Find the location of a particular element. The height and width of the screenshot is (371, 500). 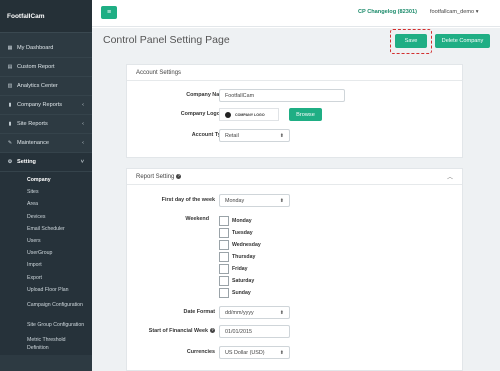

submenu-item-area: Area is located at coordinates (46, 204).